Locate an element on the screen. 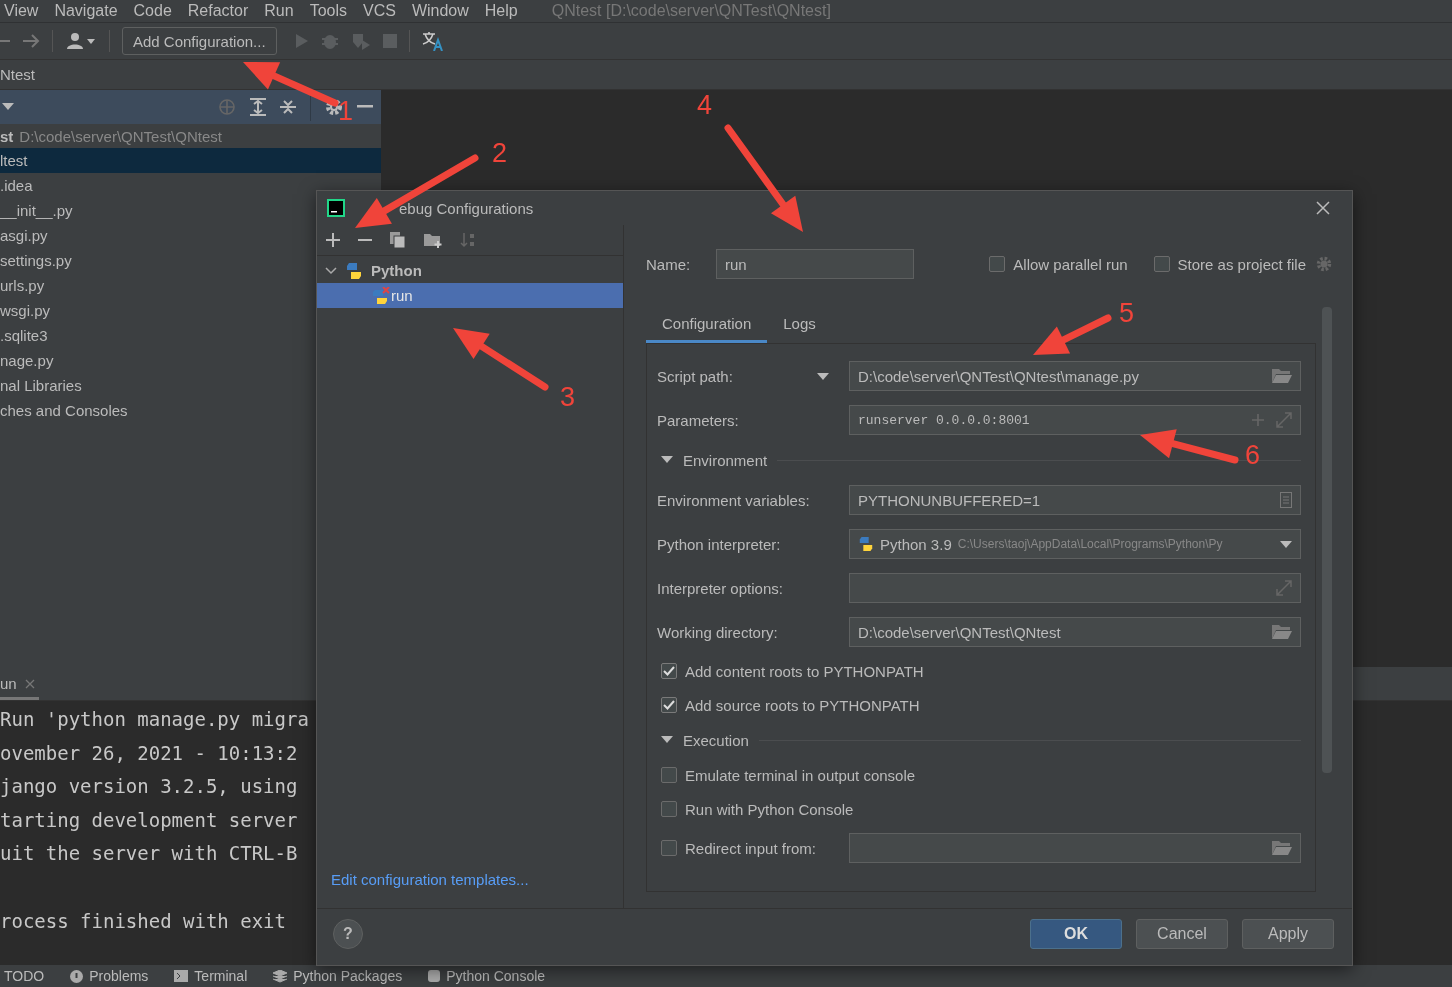 This screenshot has width=1452, height=987. input-field: D:\code\server\QNTest\QNtest is located at coordinates (1075, 632).